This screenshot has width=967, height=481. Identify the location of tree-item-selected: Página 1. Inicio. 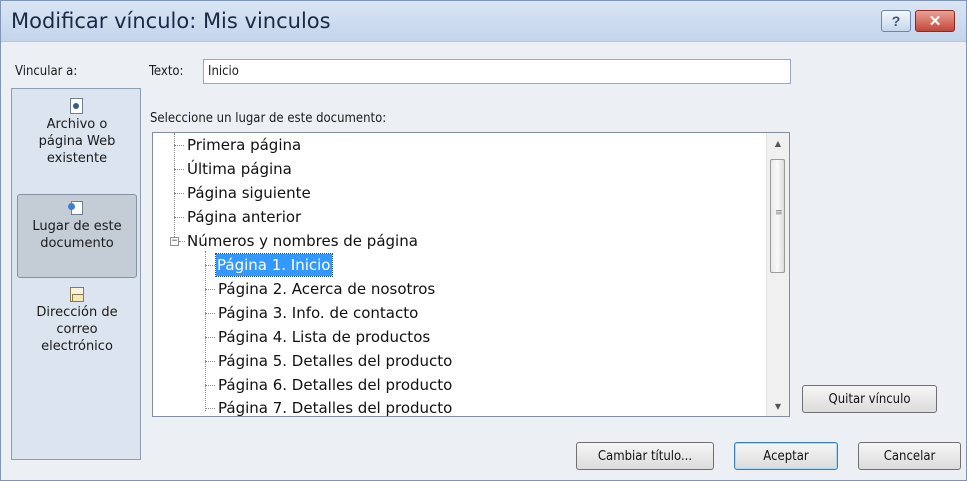
(374, 265).